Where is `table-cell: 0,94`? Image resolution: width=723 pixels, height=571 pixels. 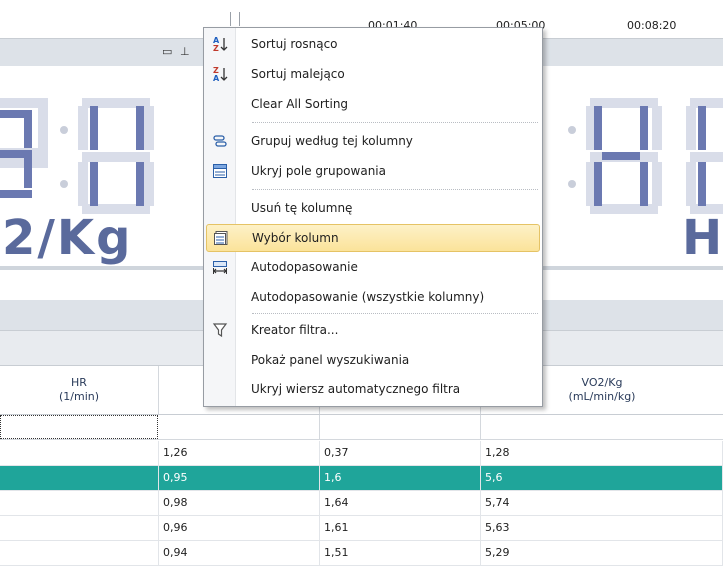 table-cell: 0,94 is located at coordinates (239, 553).